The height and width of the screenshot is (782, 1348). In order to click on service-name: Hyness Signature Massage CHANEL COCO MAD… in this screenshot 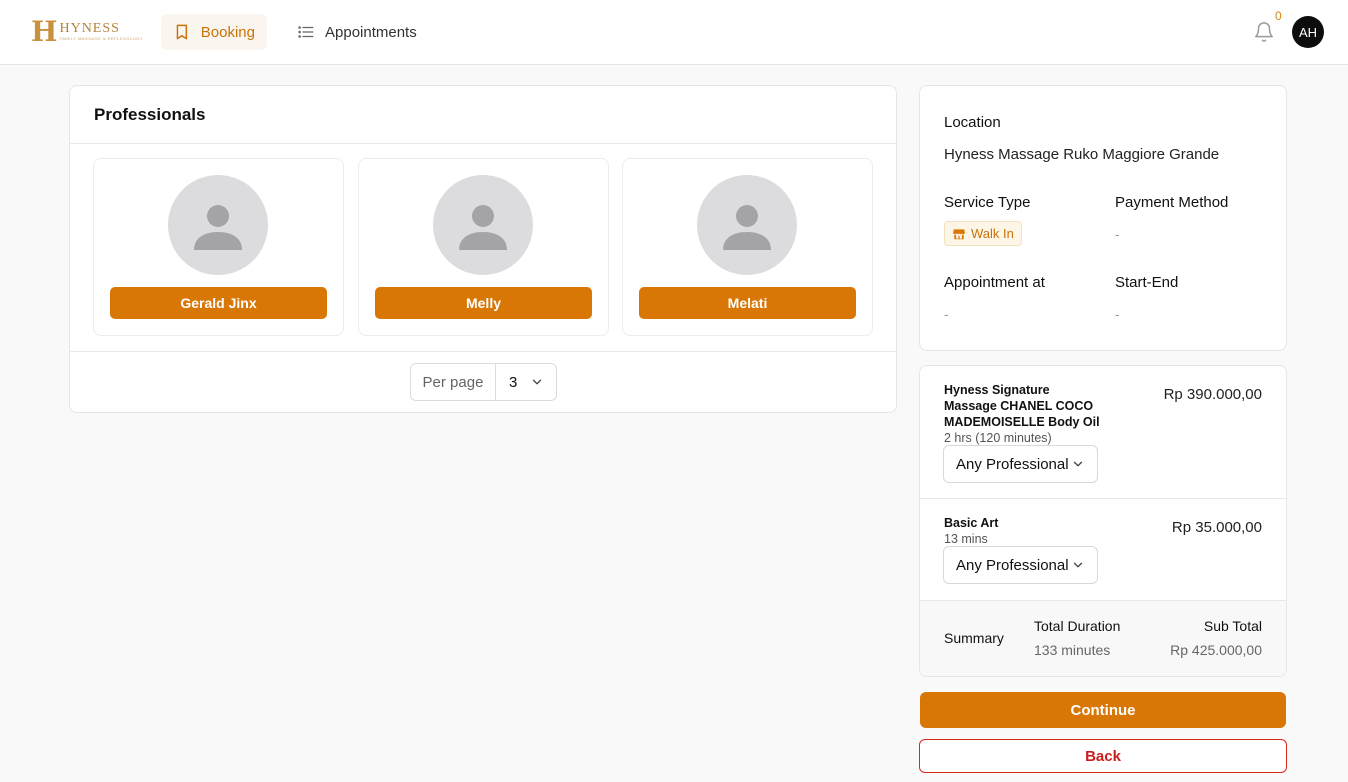, I will do `click(1022, 406)`.